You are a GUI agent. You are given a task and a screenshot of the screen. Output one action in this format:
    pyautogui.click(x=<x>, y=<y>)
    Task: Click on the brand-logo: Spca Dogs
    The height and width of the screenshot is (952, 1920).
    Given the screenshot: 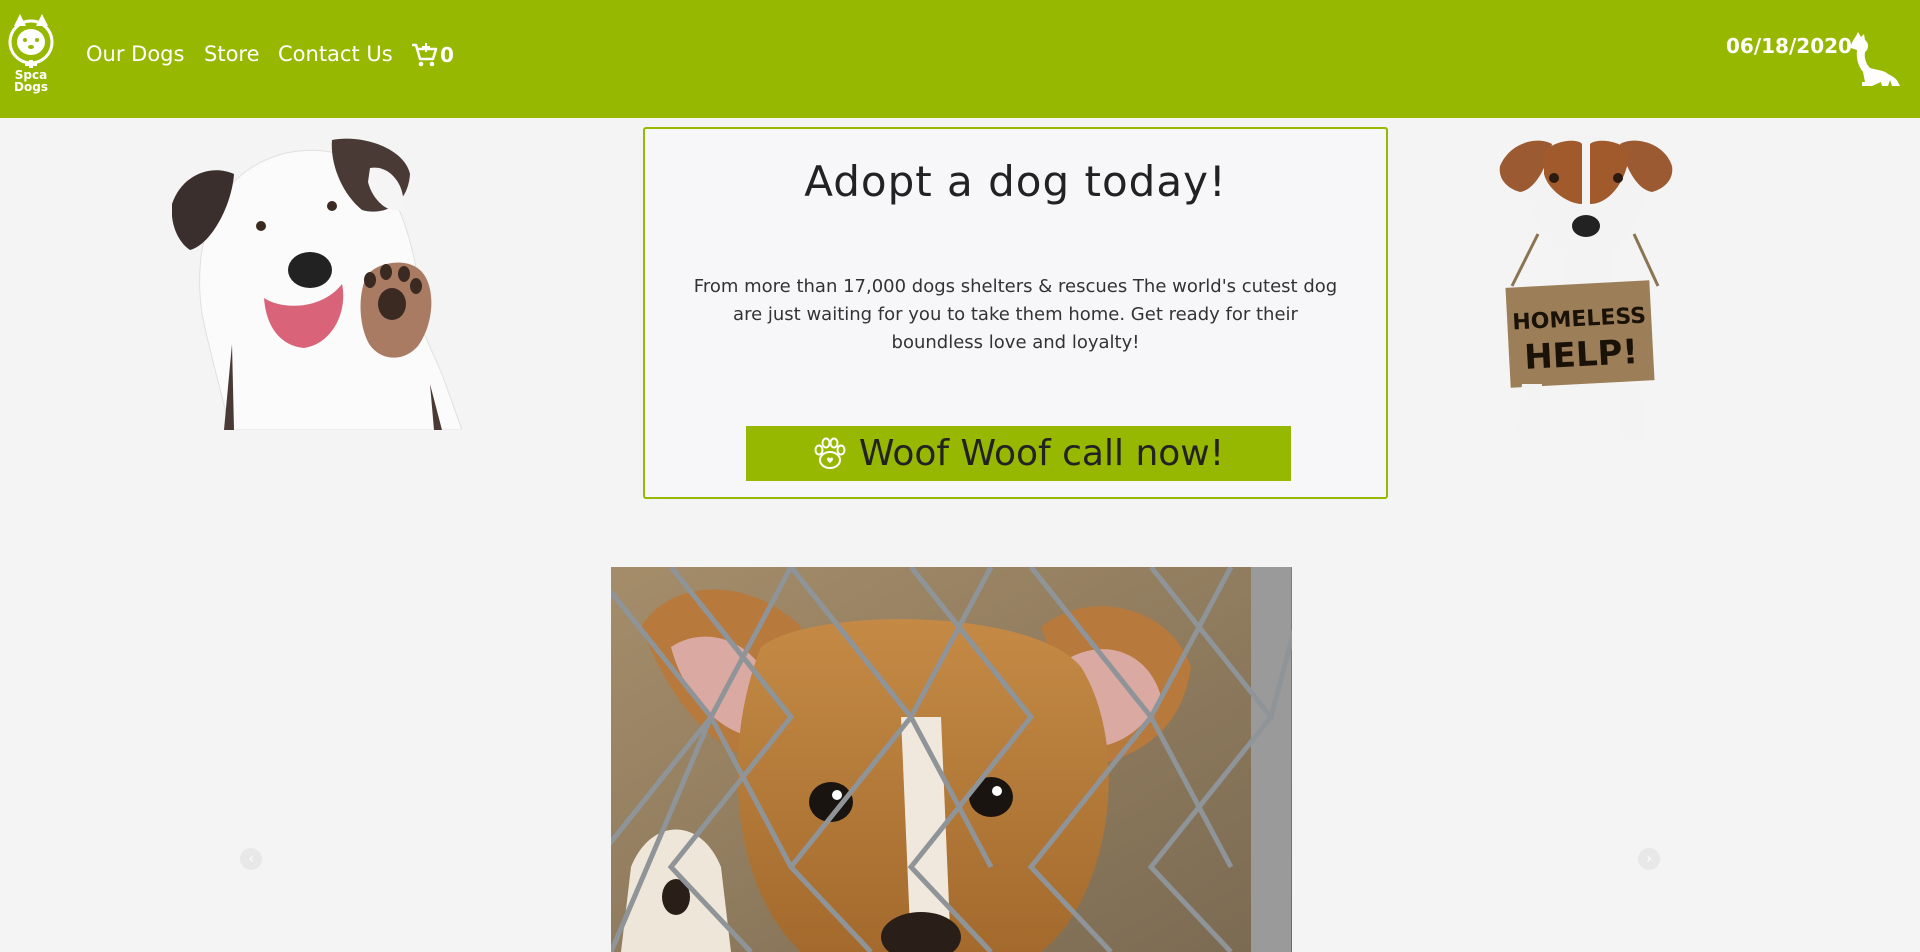 What is the action you would take?
    pyautogui.click(x=31, y=55)
    